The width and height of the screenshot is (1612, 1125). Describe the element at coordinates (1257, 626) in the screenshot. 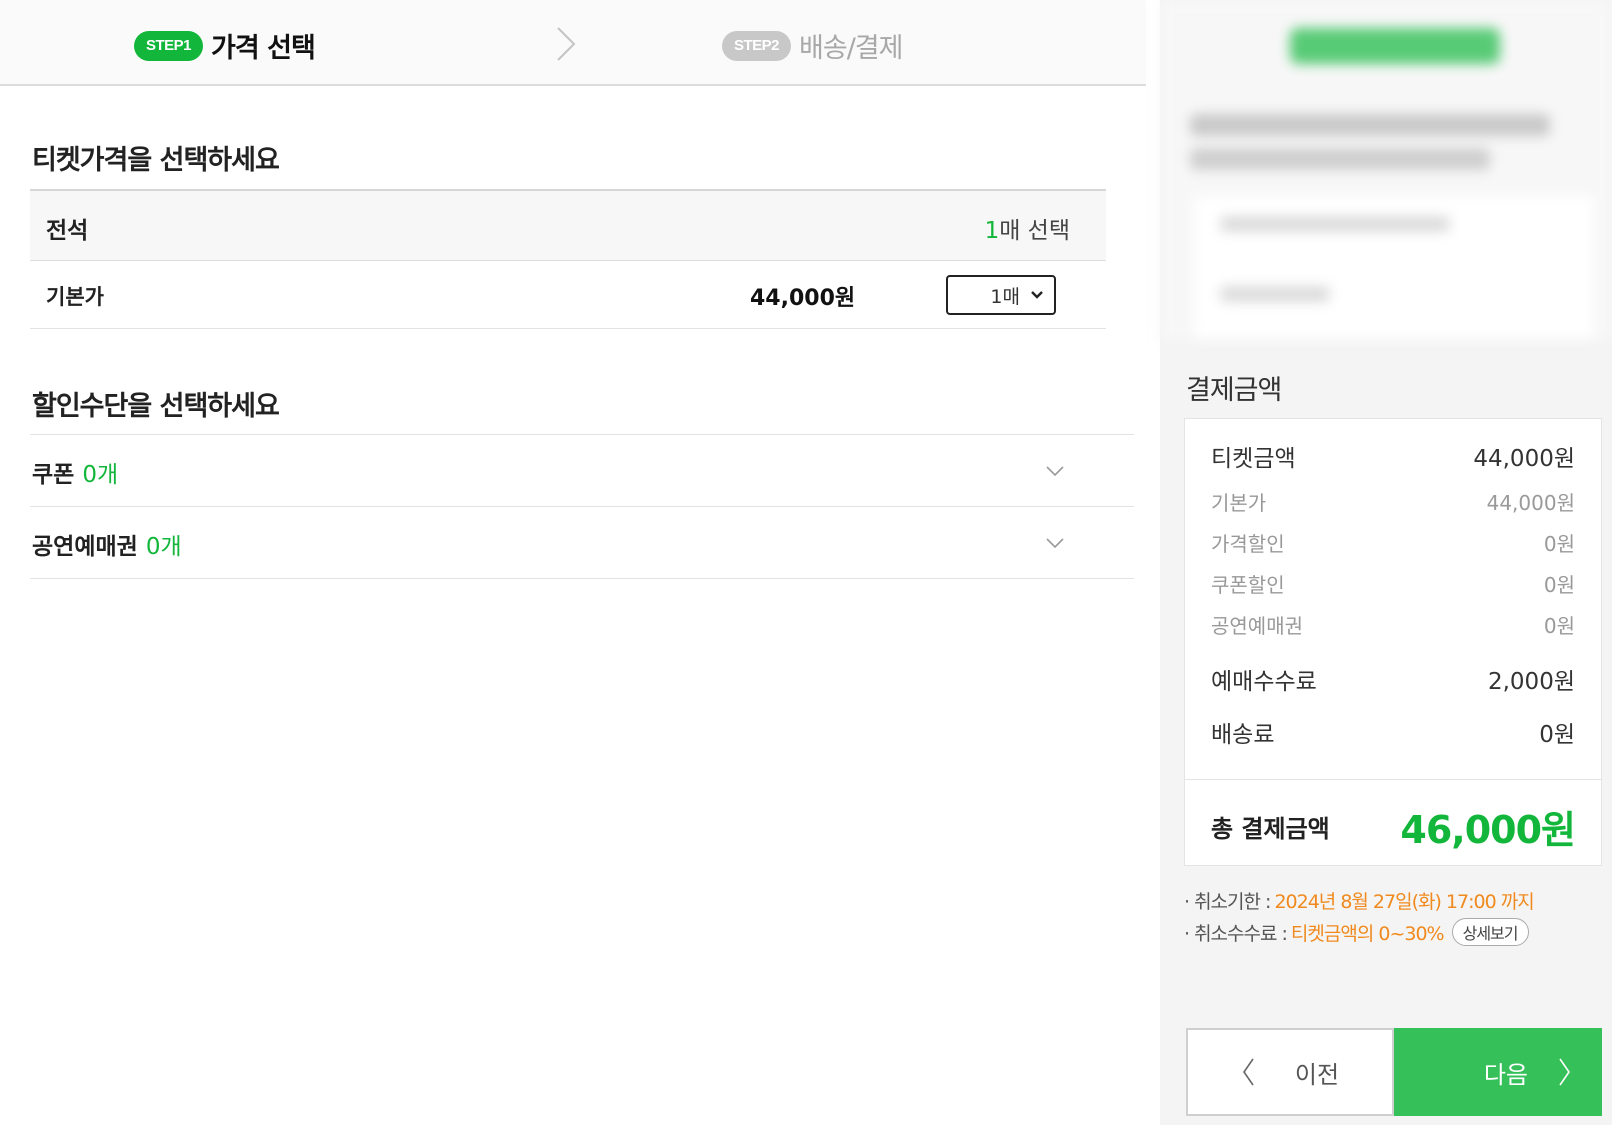

I see `row-label: 공연예매권` at that location.